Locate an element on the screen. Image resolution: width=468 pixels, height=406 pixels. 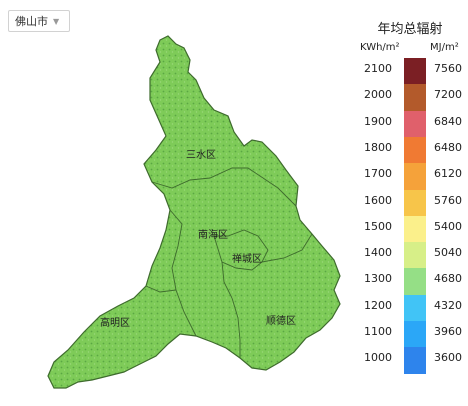
legend-tick-kwh: 2100 is located at coordinates (378, 68).